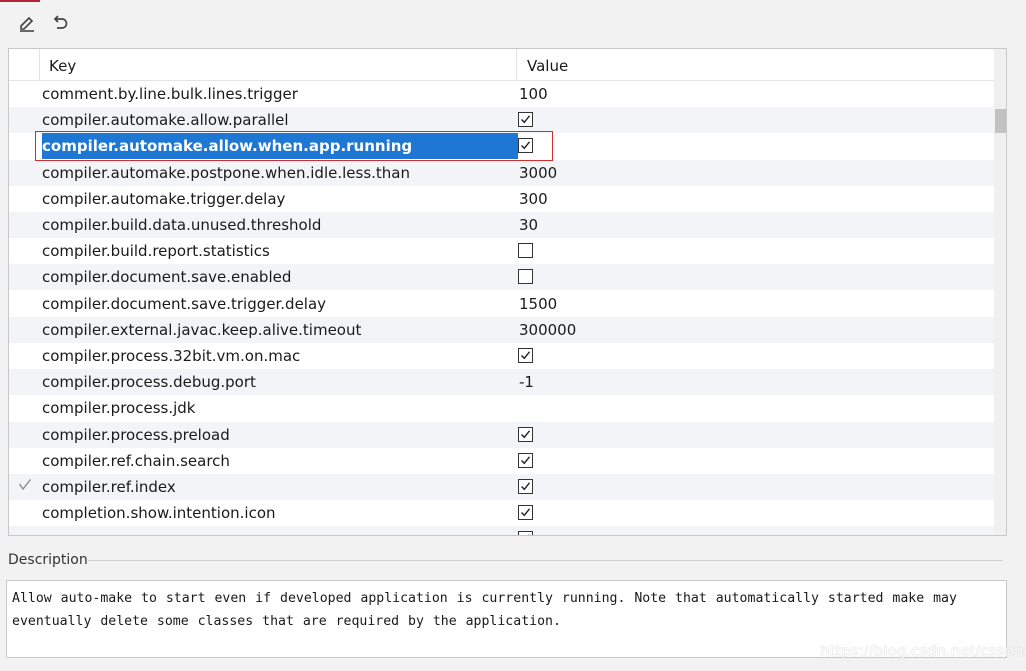  Describe the element at coordinates (538, 173) in the screenshot. I see `row-value: 3000` at that location.